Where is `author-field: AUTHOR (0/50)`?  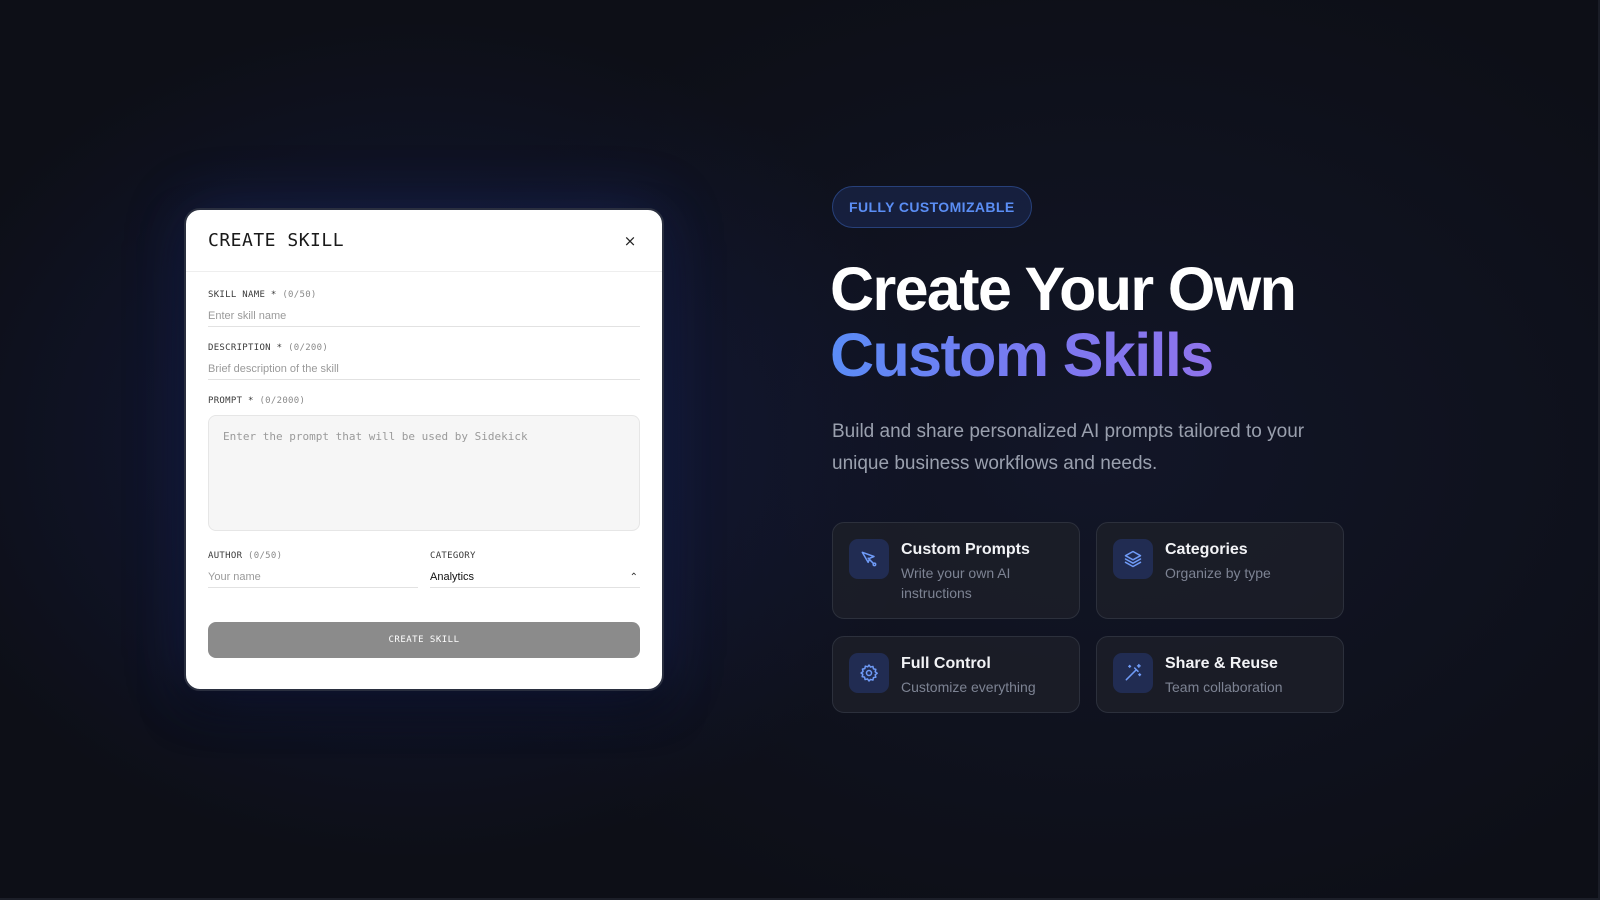
author-field: AUTHOR (0/50) is located at coordinates (313, 569).